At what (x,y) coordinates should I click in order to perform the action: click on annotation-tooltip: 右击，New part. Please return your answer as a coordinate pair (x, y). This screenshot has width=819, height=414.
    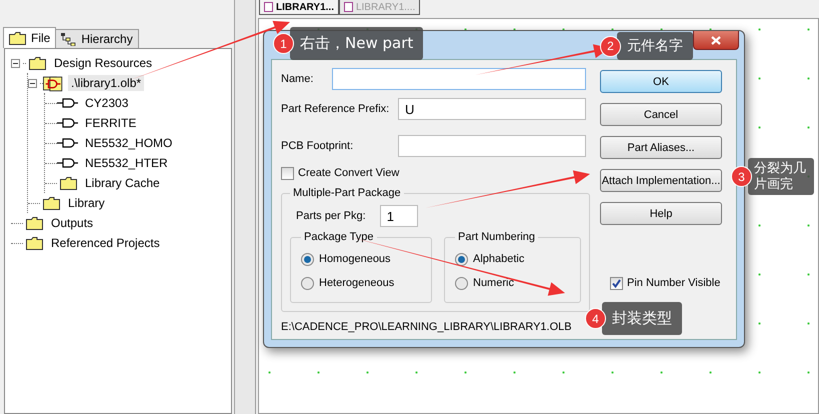
    Looking at the image, I should click on (357, 43).